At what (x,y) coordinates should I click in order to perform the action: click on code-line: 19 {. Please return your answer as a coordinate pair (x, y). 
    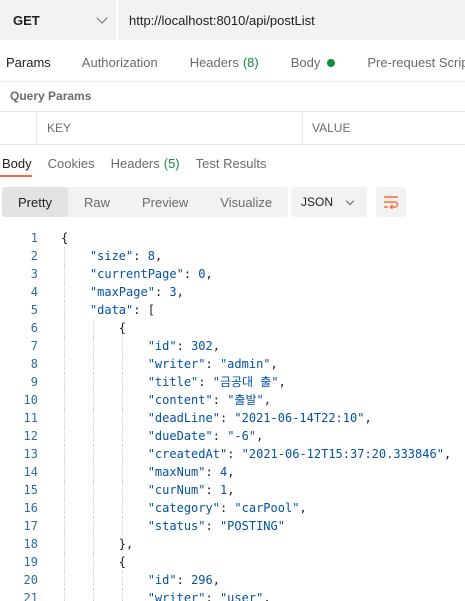
    Looking at the image, I should click on (232, 562).